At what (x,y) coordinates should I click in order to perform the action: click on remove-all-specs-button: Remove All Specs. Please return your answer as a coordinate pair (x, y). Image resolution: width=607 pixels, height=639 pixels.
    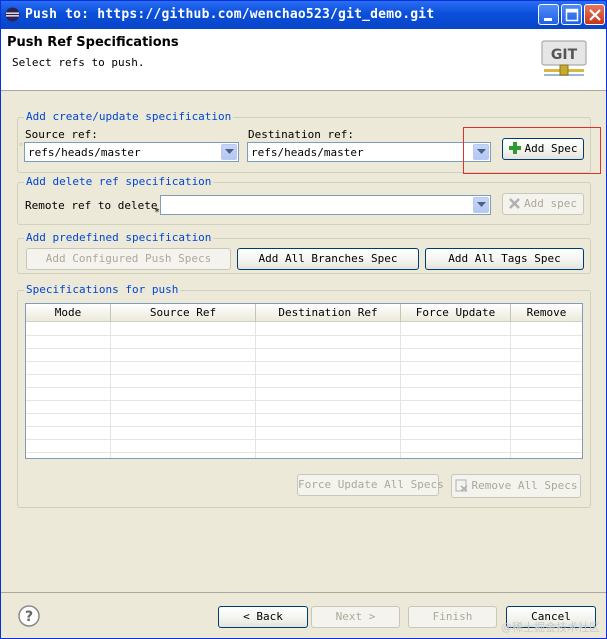
    Looking at the image, I should click on (516, 486).